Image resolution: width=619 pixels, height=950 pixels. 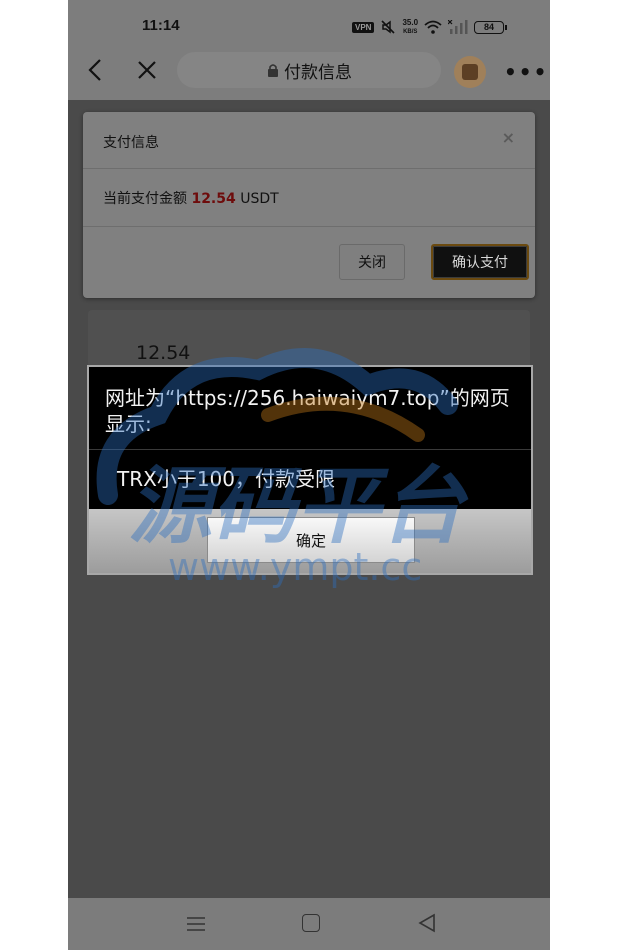 I want to click on avatar, so click(x=470, y=72).